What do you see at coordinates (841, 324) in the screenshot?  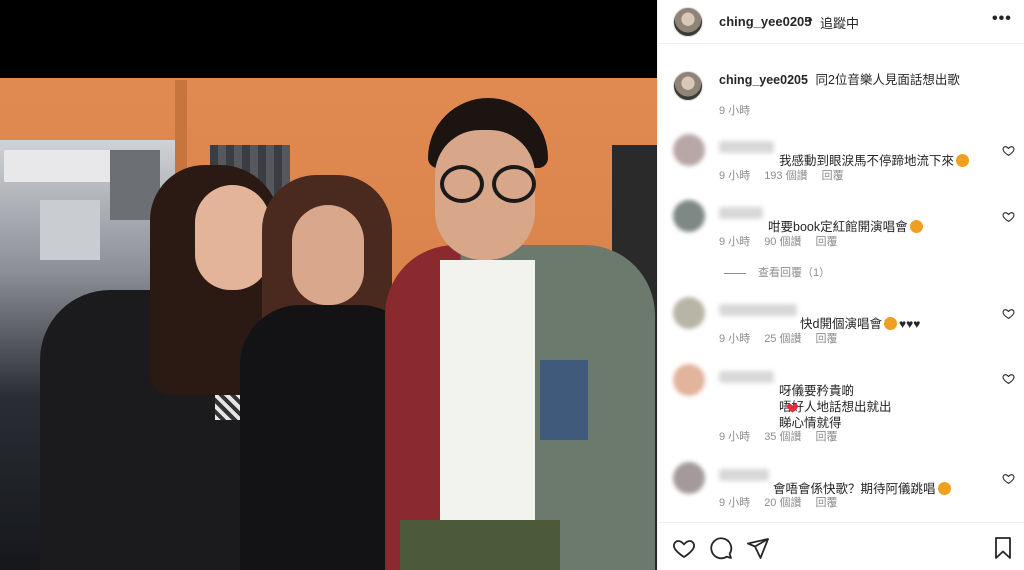 I see `comment-text-body: 快d開個演唱會` at bounding box center [841, 324].